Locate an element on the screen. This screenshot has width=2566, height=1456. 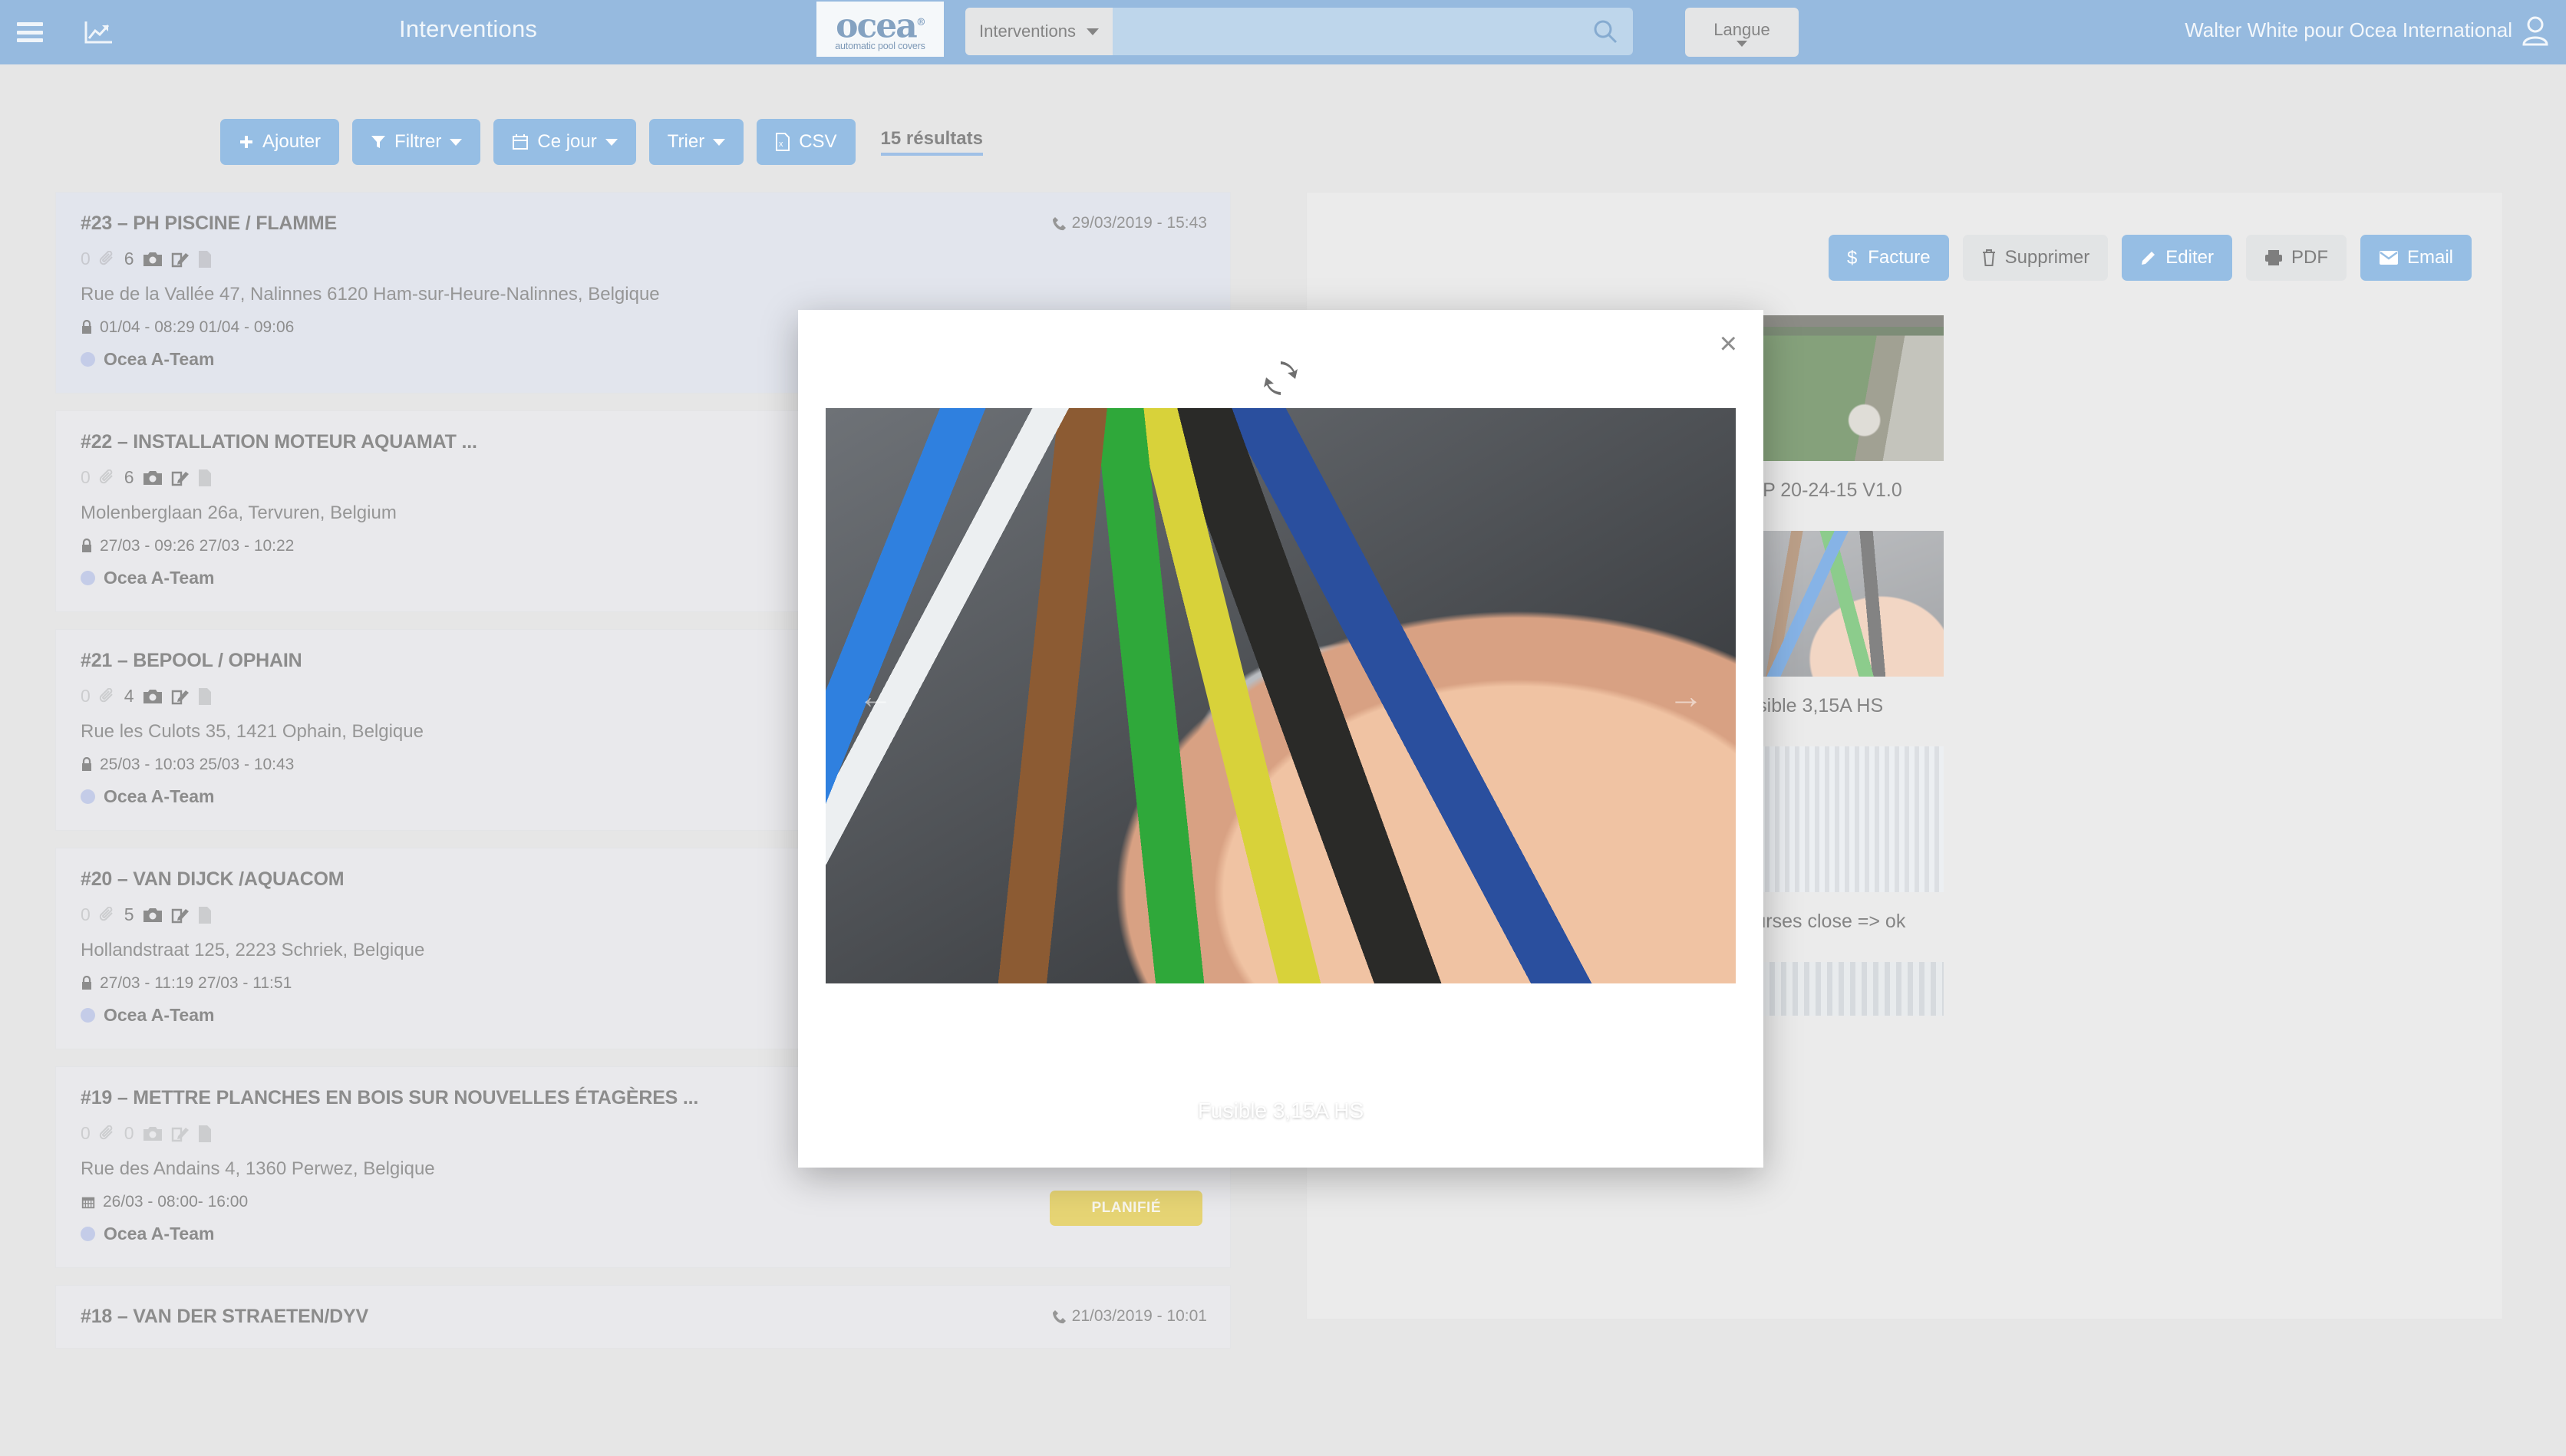
next-photo-arrow-icon: → is located at coordinates (1686, 695).